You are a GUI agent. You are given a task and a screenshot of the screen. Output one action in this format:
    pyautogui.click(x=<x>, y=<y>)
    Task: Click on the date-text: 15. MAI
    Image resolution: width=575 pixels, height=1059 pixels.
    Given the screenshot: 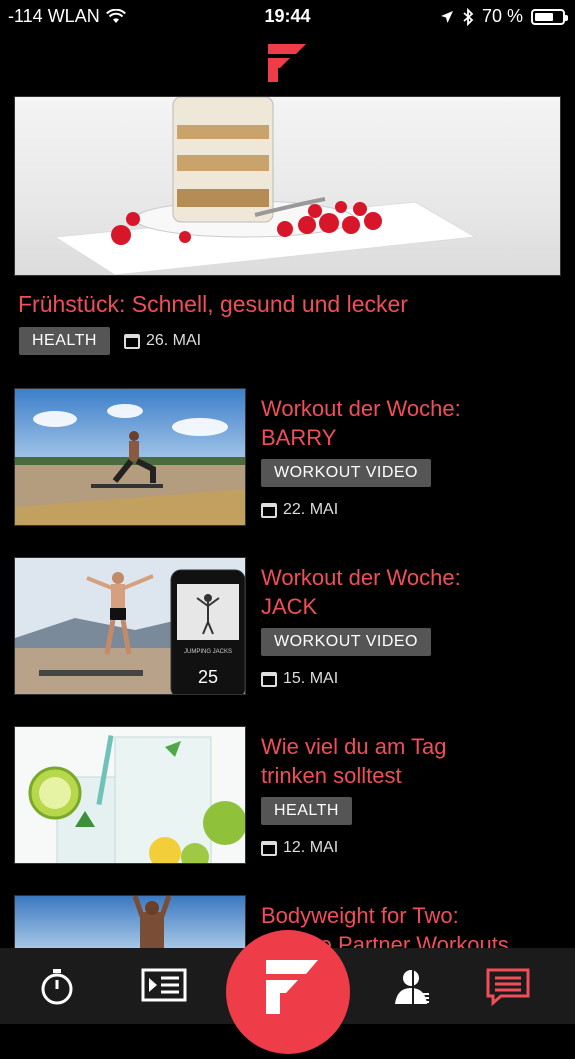 What is the action you would take?
    pyautogui.click(x=311, y=678)
    